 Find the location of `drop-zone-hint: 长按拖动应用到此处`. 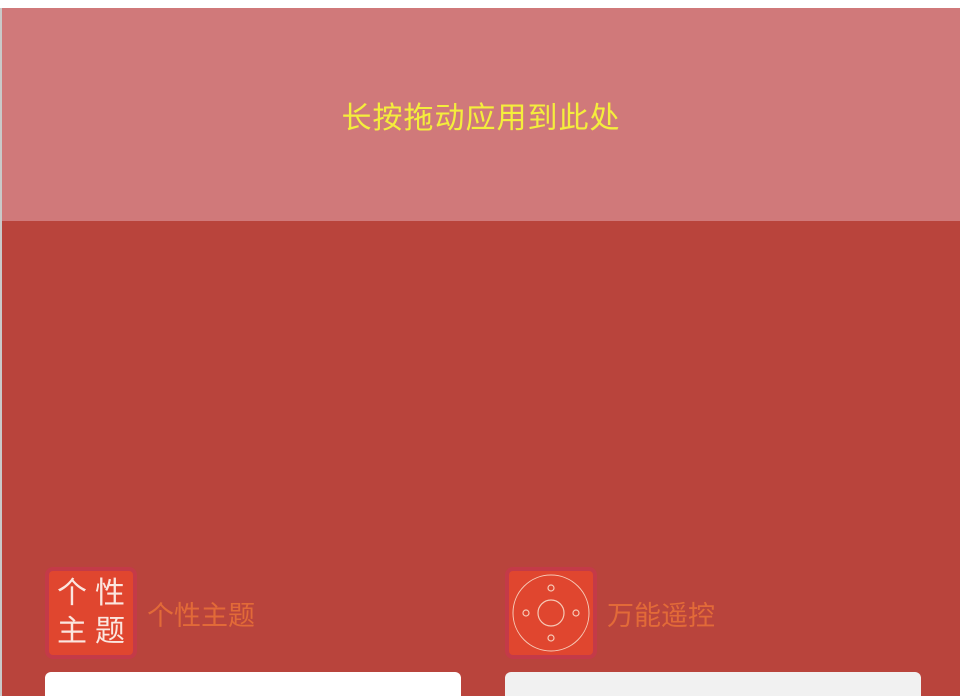

drop-zone-hint: 长按拖动应用到此处 is located at coordinates (481, 118).